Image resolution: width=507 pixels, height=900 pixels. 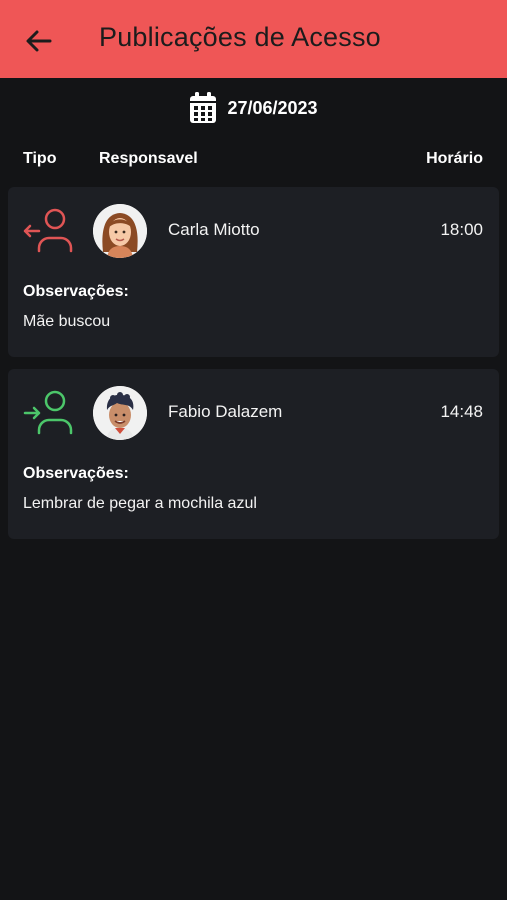 I want to click on record-time: 14:48, so click(x=461, y=411).